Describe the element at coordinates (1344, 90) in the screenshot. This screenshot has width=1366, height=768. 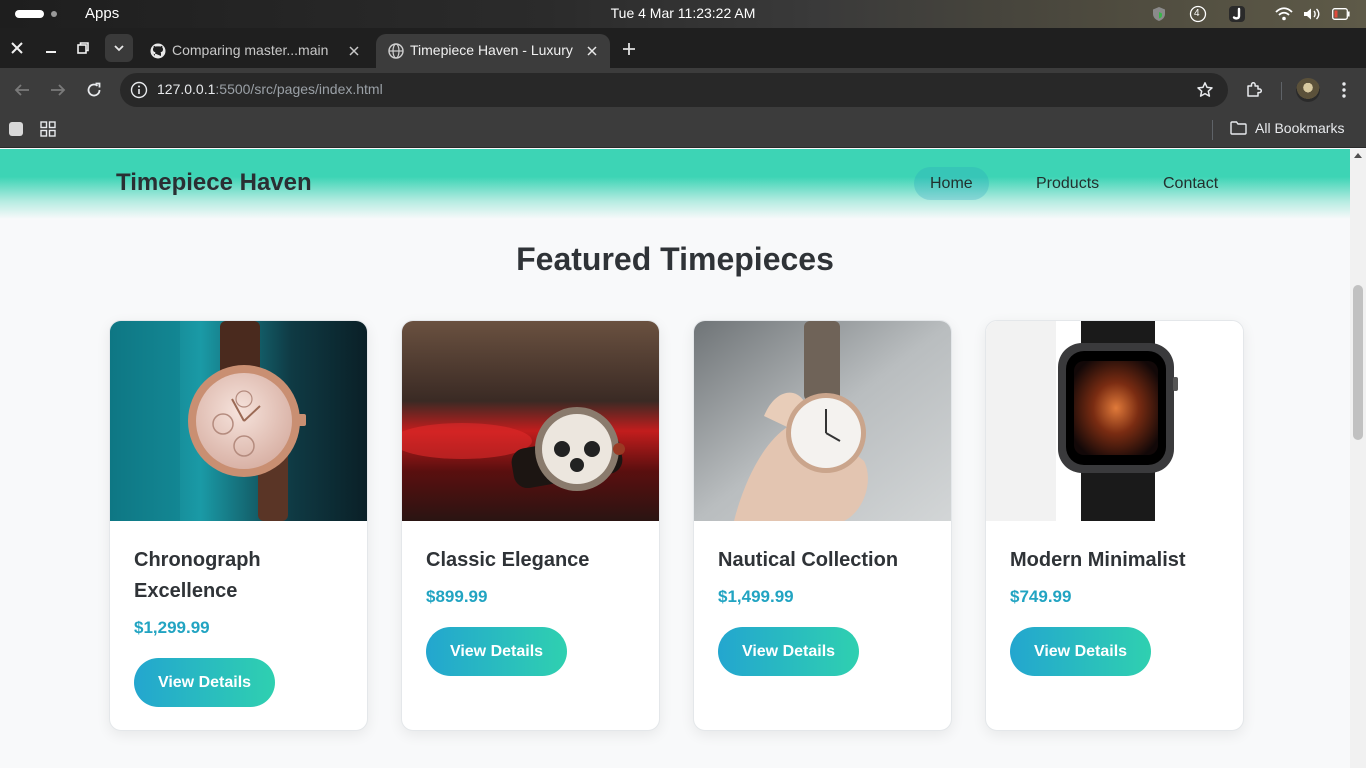
I see `kebab-menu-icon` at that location.